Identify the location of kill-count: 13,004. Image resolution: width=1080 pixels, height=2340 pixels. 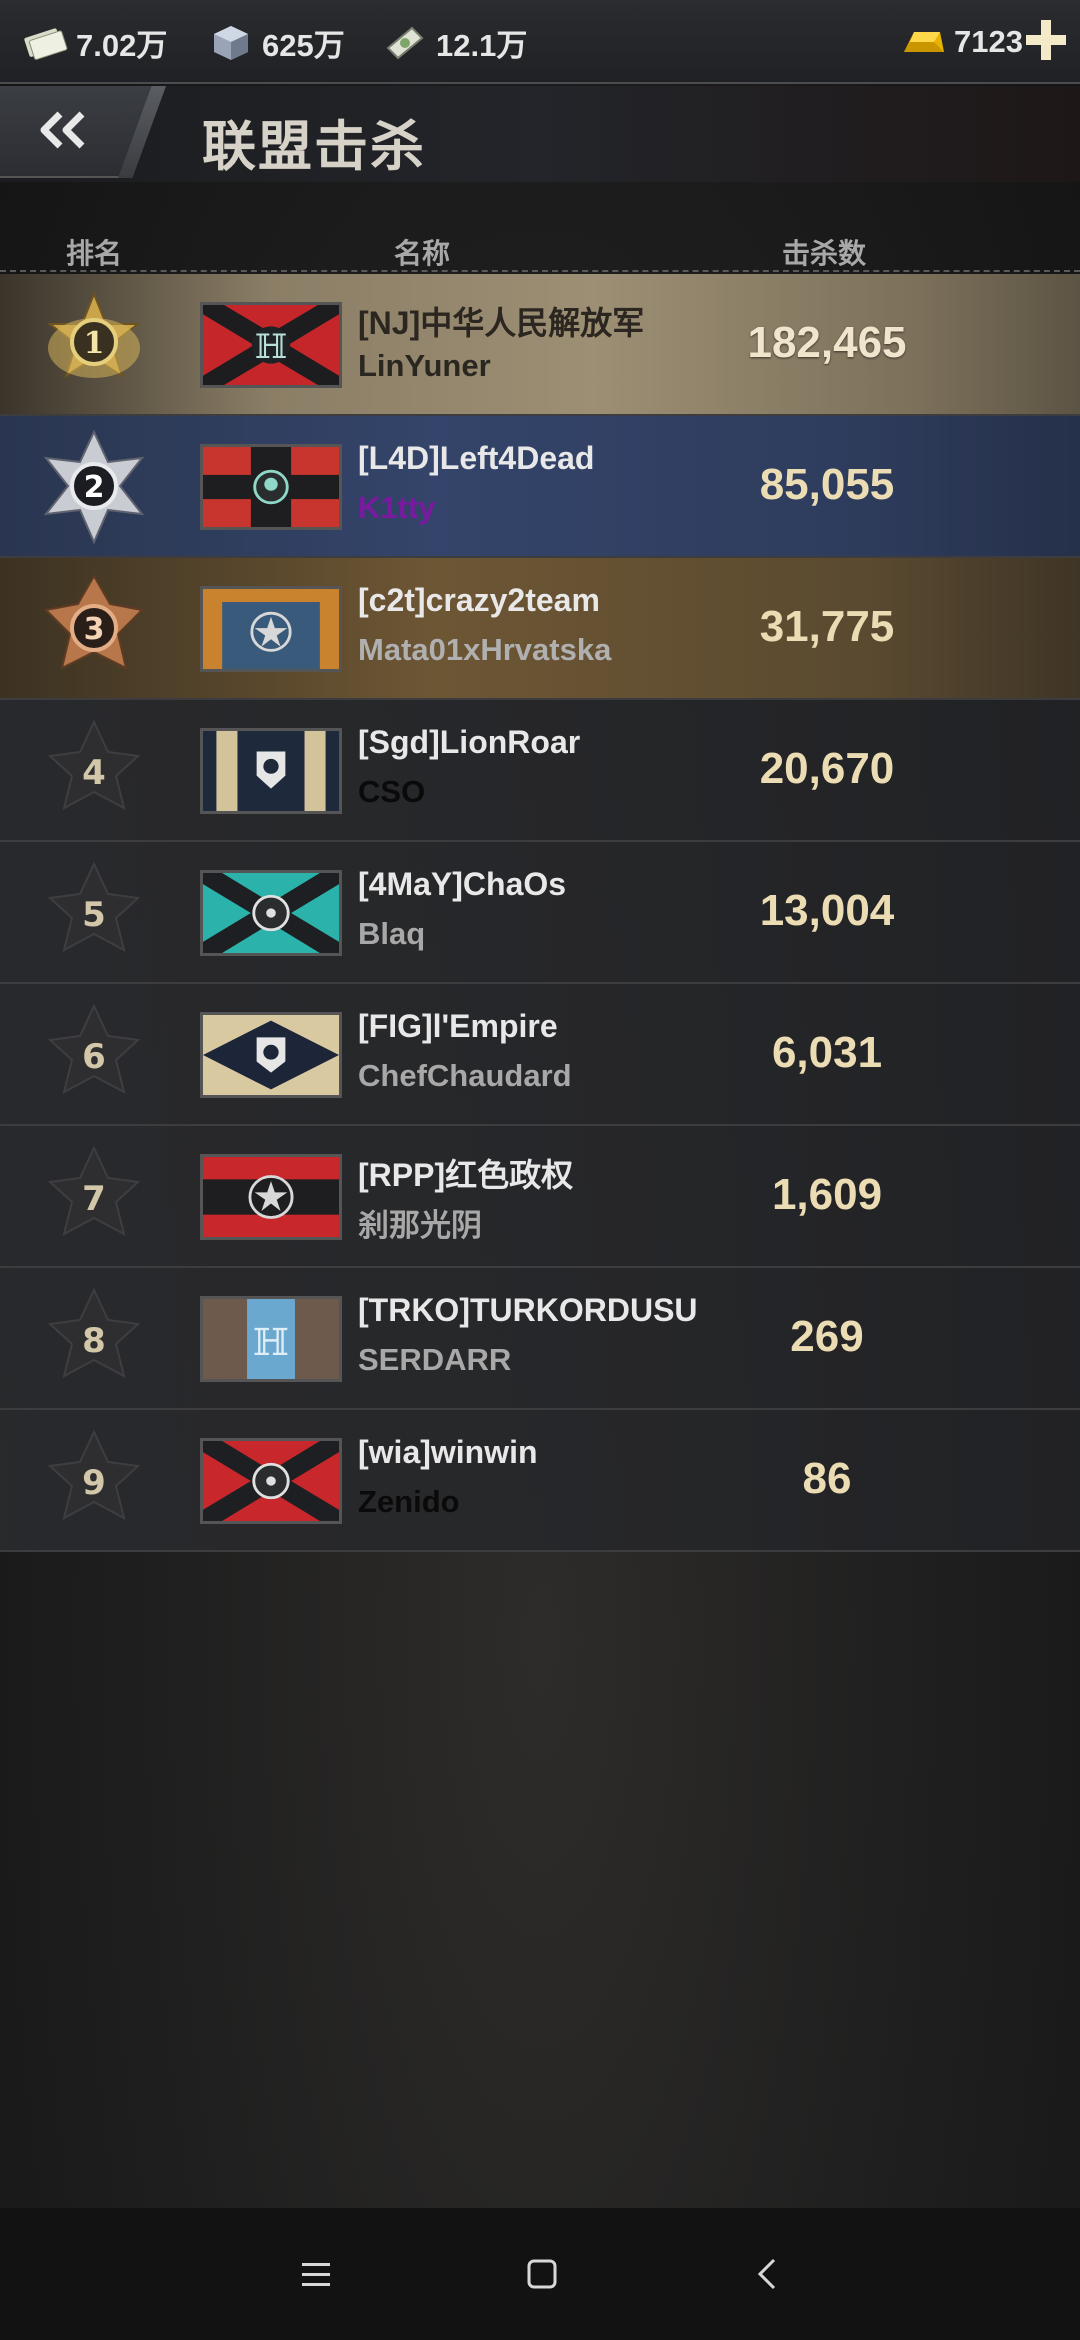
(827, 910).